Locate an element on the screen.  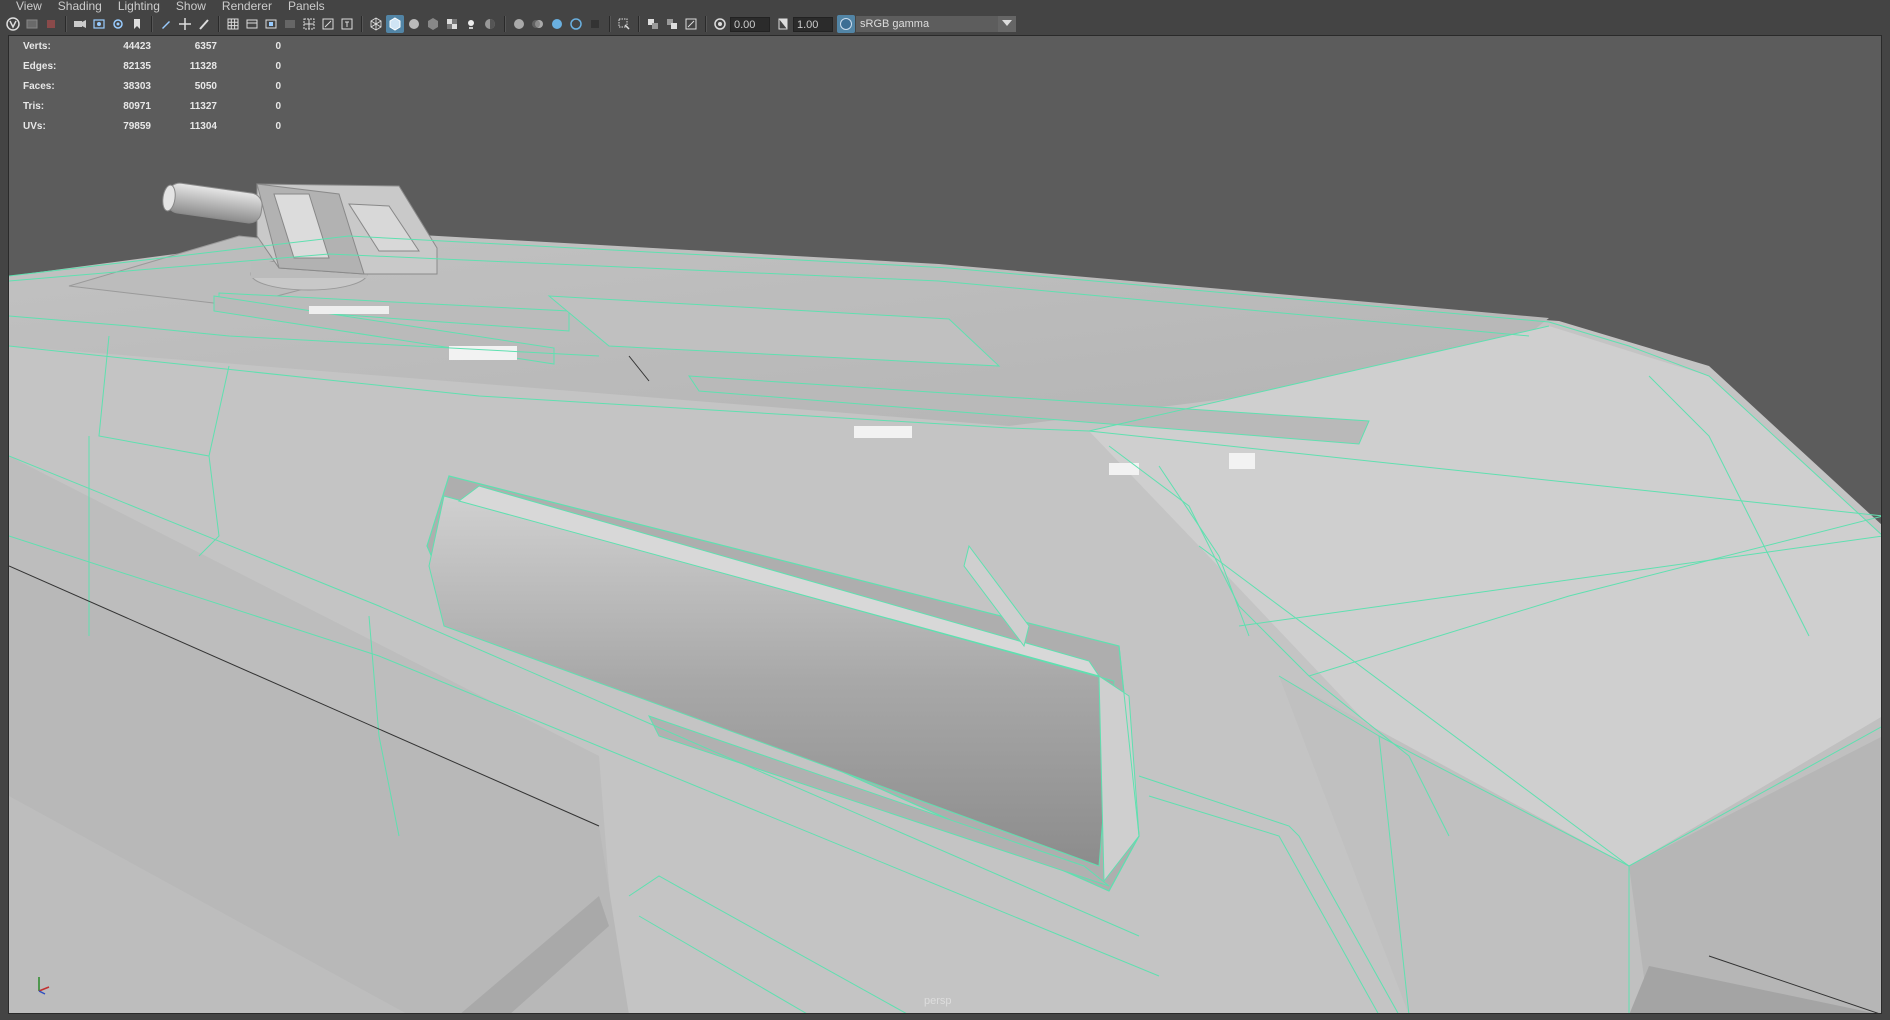
xray-icon is located at coordinates (624, 24).